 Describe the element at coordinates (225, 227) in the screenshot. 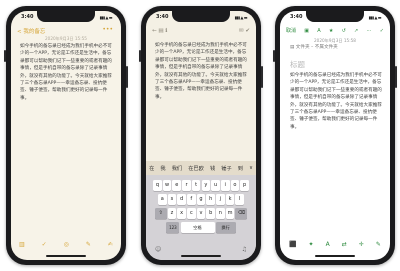

I see `return-key: 换行` at that location.